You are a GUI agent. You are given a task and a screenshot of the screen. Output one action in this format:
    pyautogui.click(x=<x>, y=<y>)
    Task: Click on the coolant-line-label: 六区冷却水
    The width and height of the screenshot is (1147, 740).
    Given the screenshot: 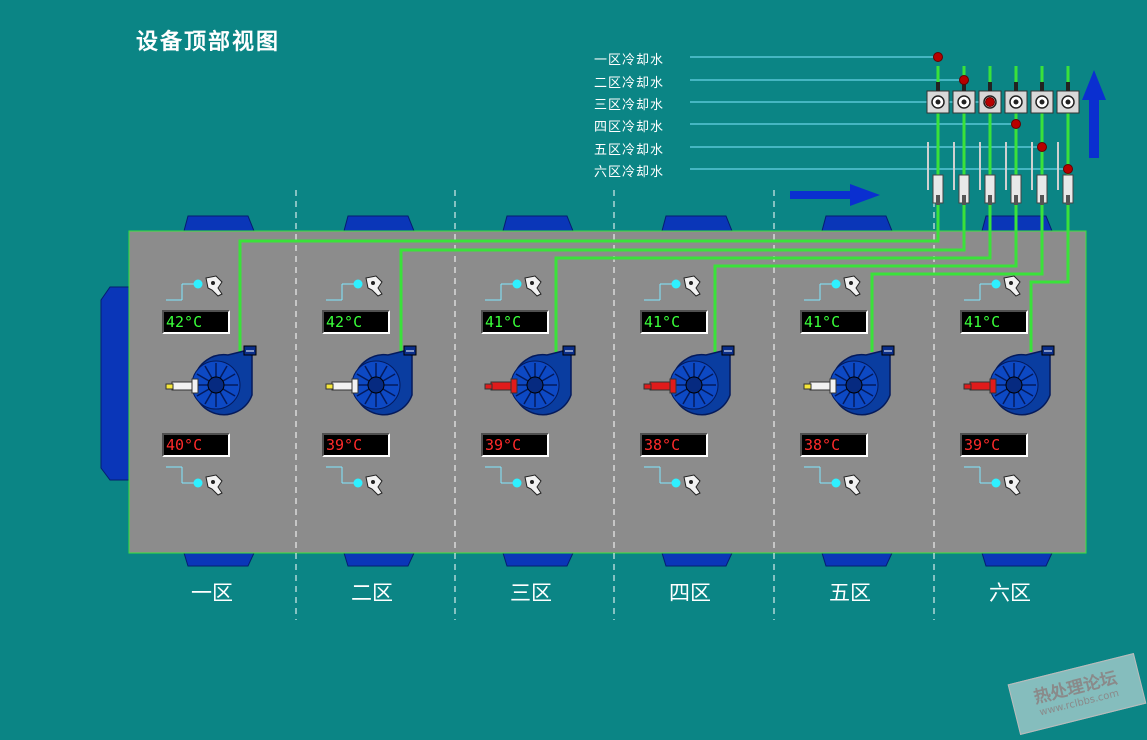 What is the action you would take?
    pyautogui.click(x=629, y=172)
    